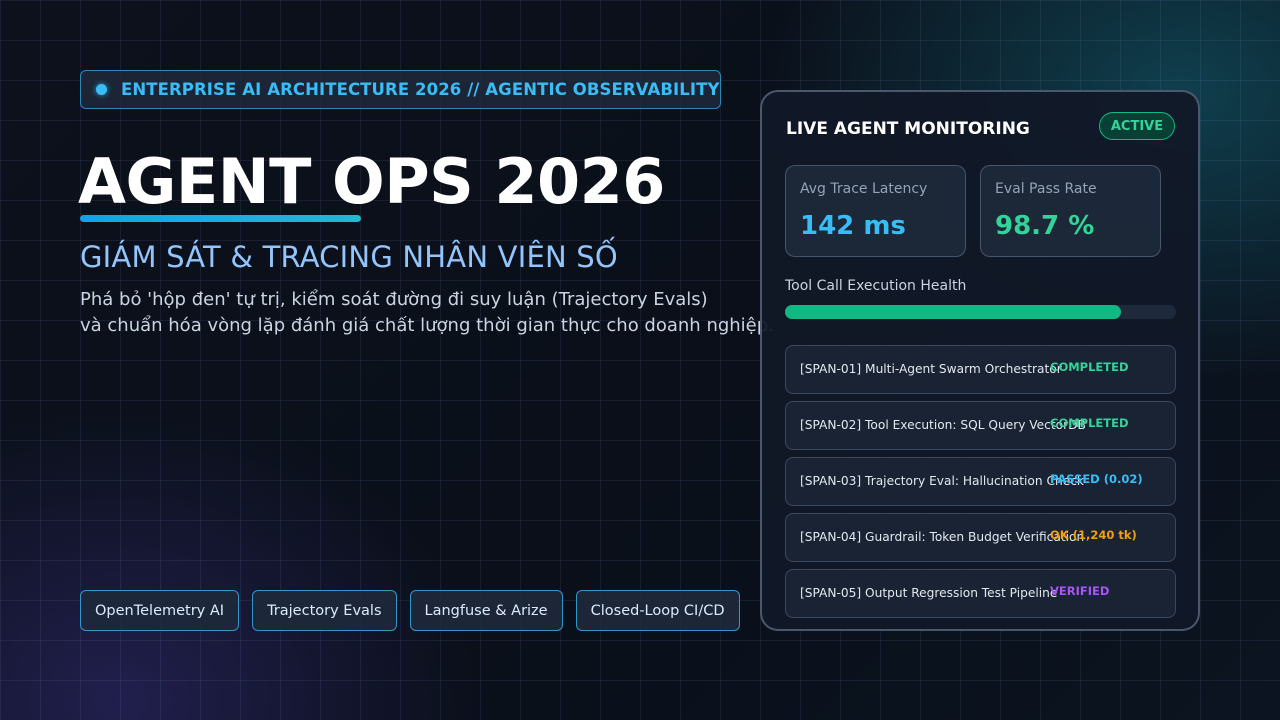 The image size is (1280, 720). Describe the element at coordinates (1096, 479) in the screenshot. I see `span-status: PASSED (0.02)` at that location.